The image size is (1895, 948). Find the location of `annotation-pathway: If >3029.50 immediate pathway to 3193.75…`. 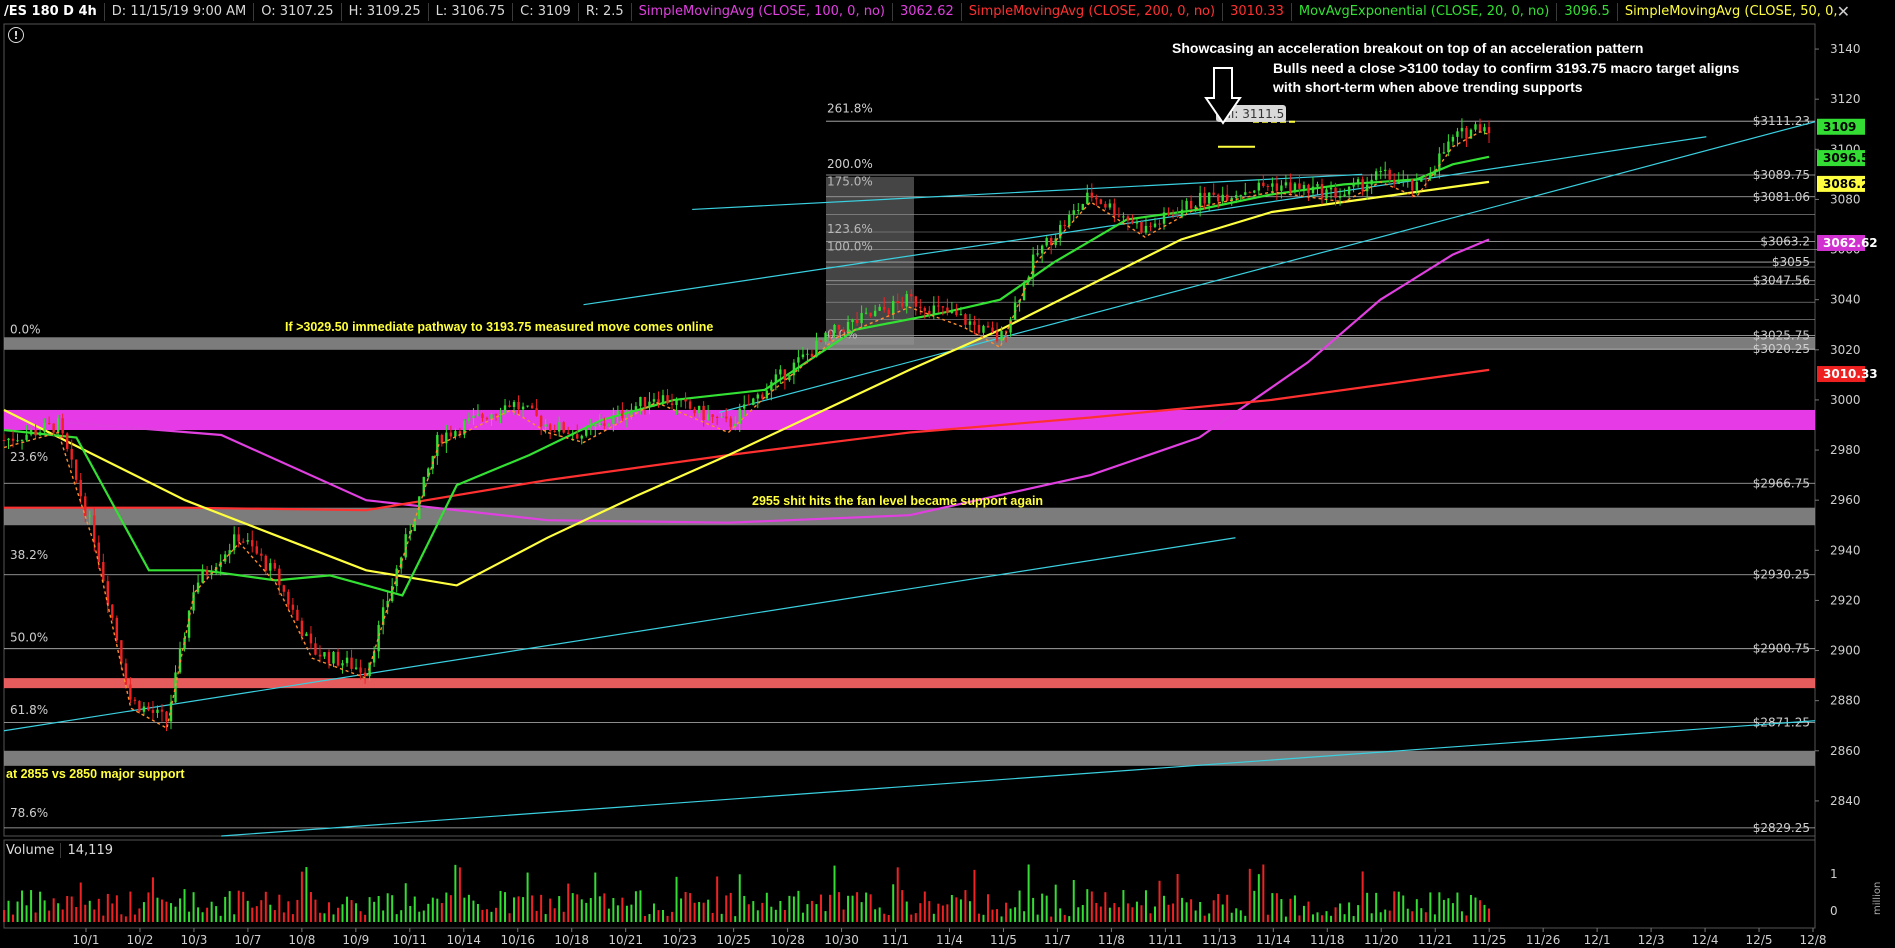

annotation-pathway: If >3029.50 immediate pathway to 3193.75… is located at coordinates (499, 327).